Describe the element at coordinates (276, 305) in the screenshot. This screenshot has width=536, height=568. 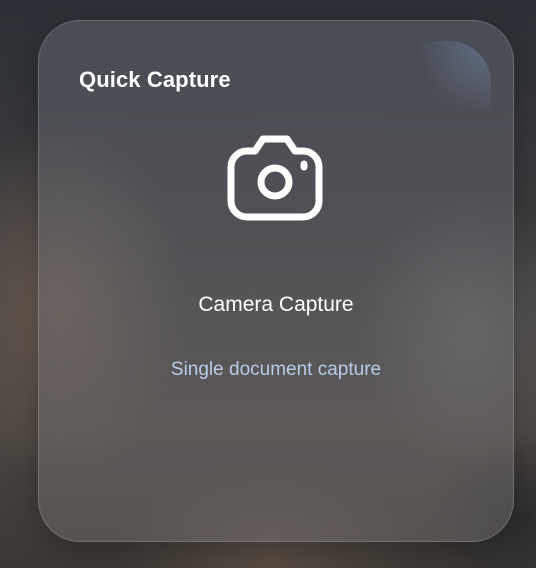
I see `camera-capture-label: Camera Capture` at that location.